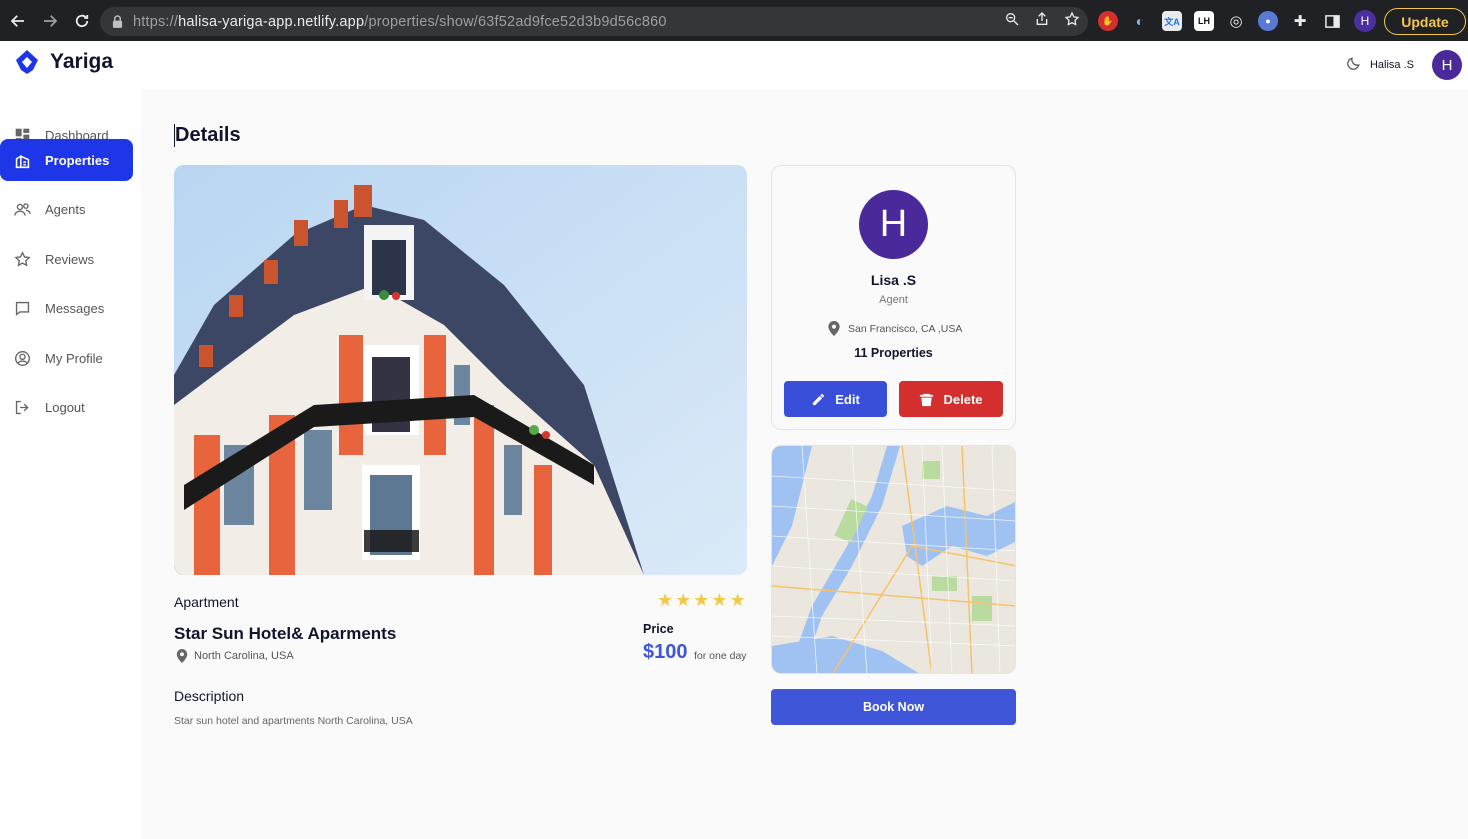 The height and width of the screenshot is (839, 1468). What do you see at coordinates (893, 559) in the screenshot?
I see `location-map` at bounding box center [893, 559].